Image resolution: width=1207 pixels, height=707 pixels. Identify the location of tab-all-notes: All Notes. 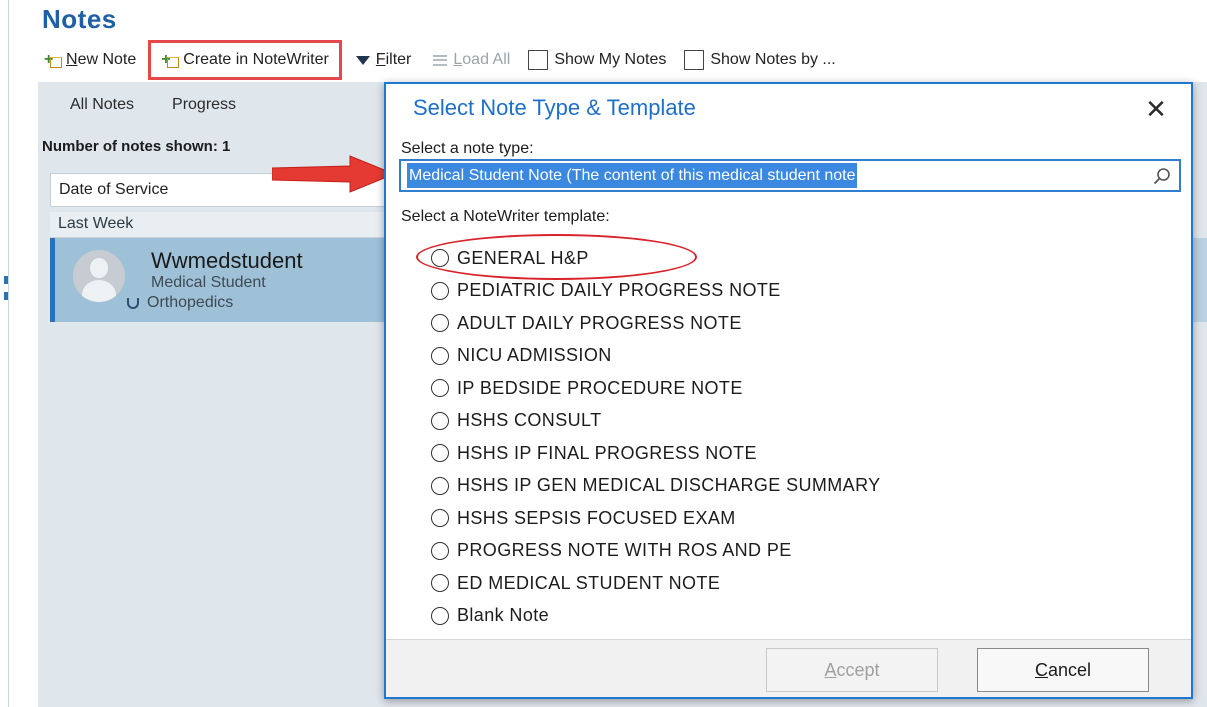
(102, 105).